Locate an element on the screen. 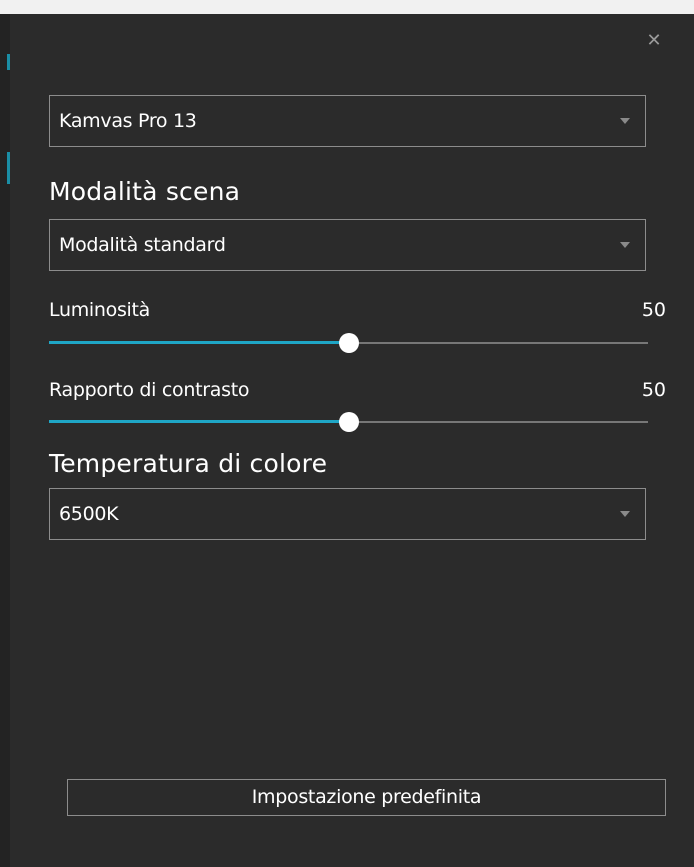 This screenshot has height=867, width=694. contrast-value: 50 is located at coordinates (653, 390).